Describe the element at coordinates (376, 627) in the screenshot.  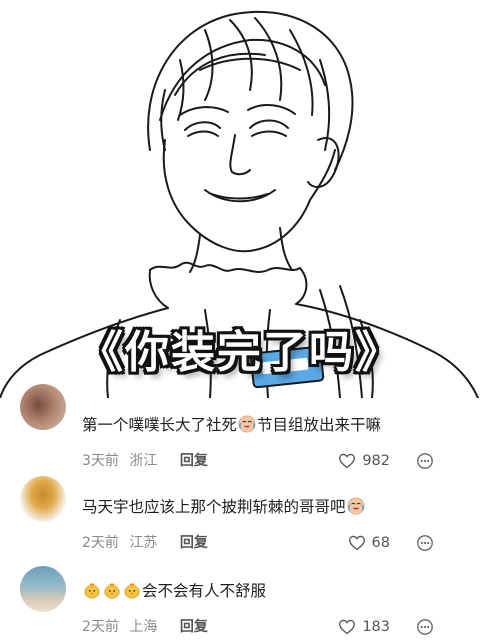
I see `like-count: 183` at that location.